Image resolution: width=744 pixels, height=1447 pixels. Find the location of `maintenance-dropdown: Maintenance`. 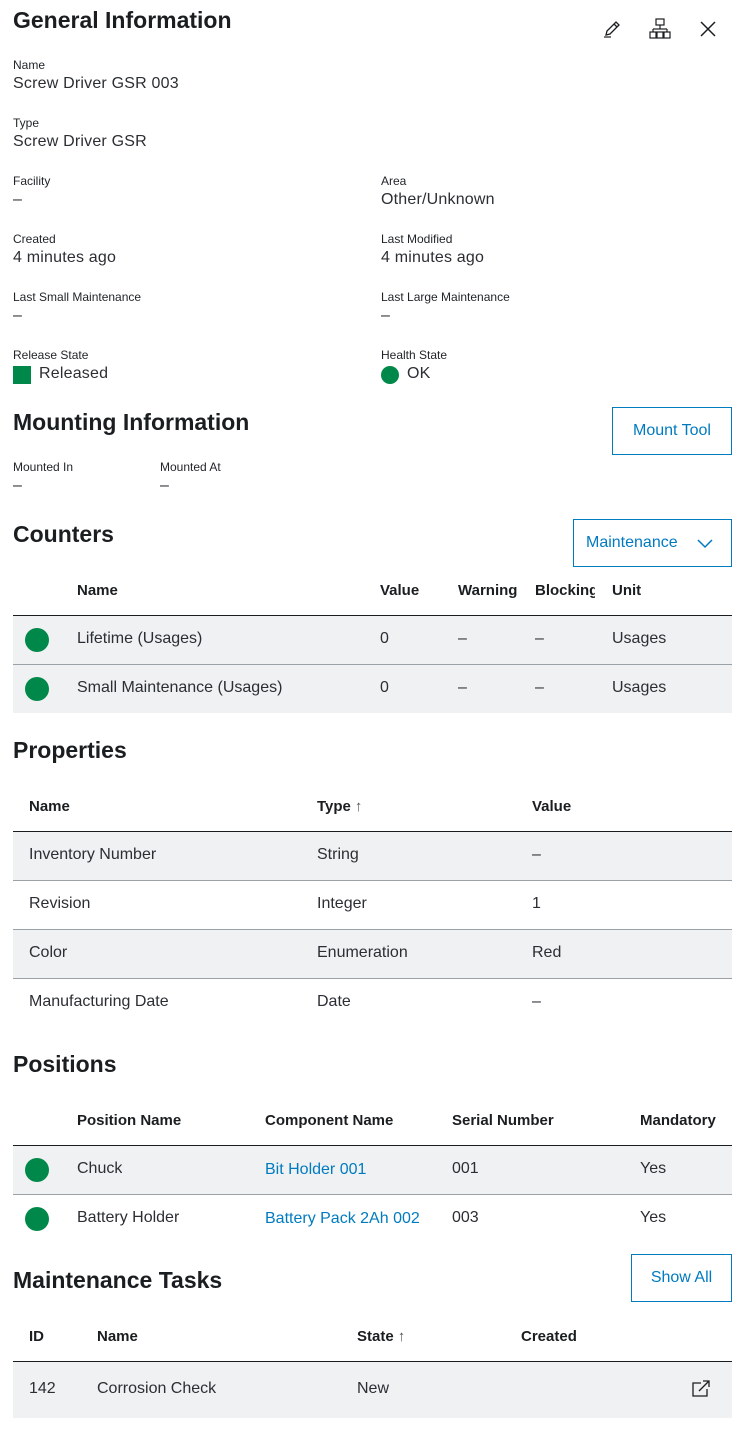

maintenance-dropdown: Maintenance is located at coordinates (652, 543).